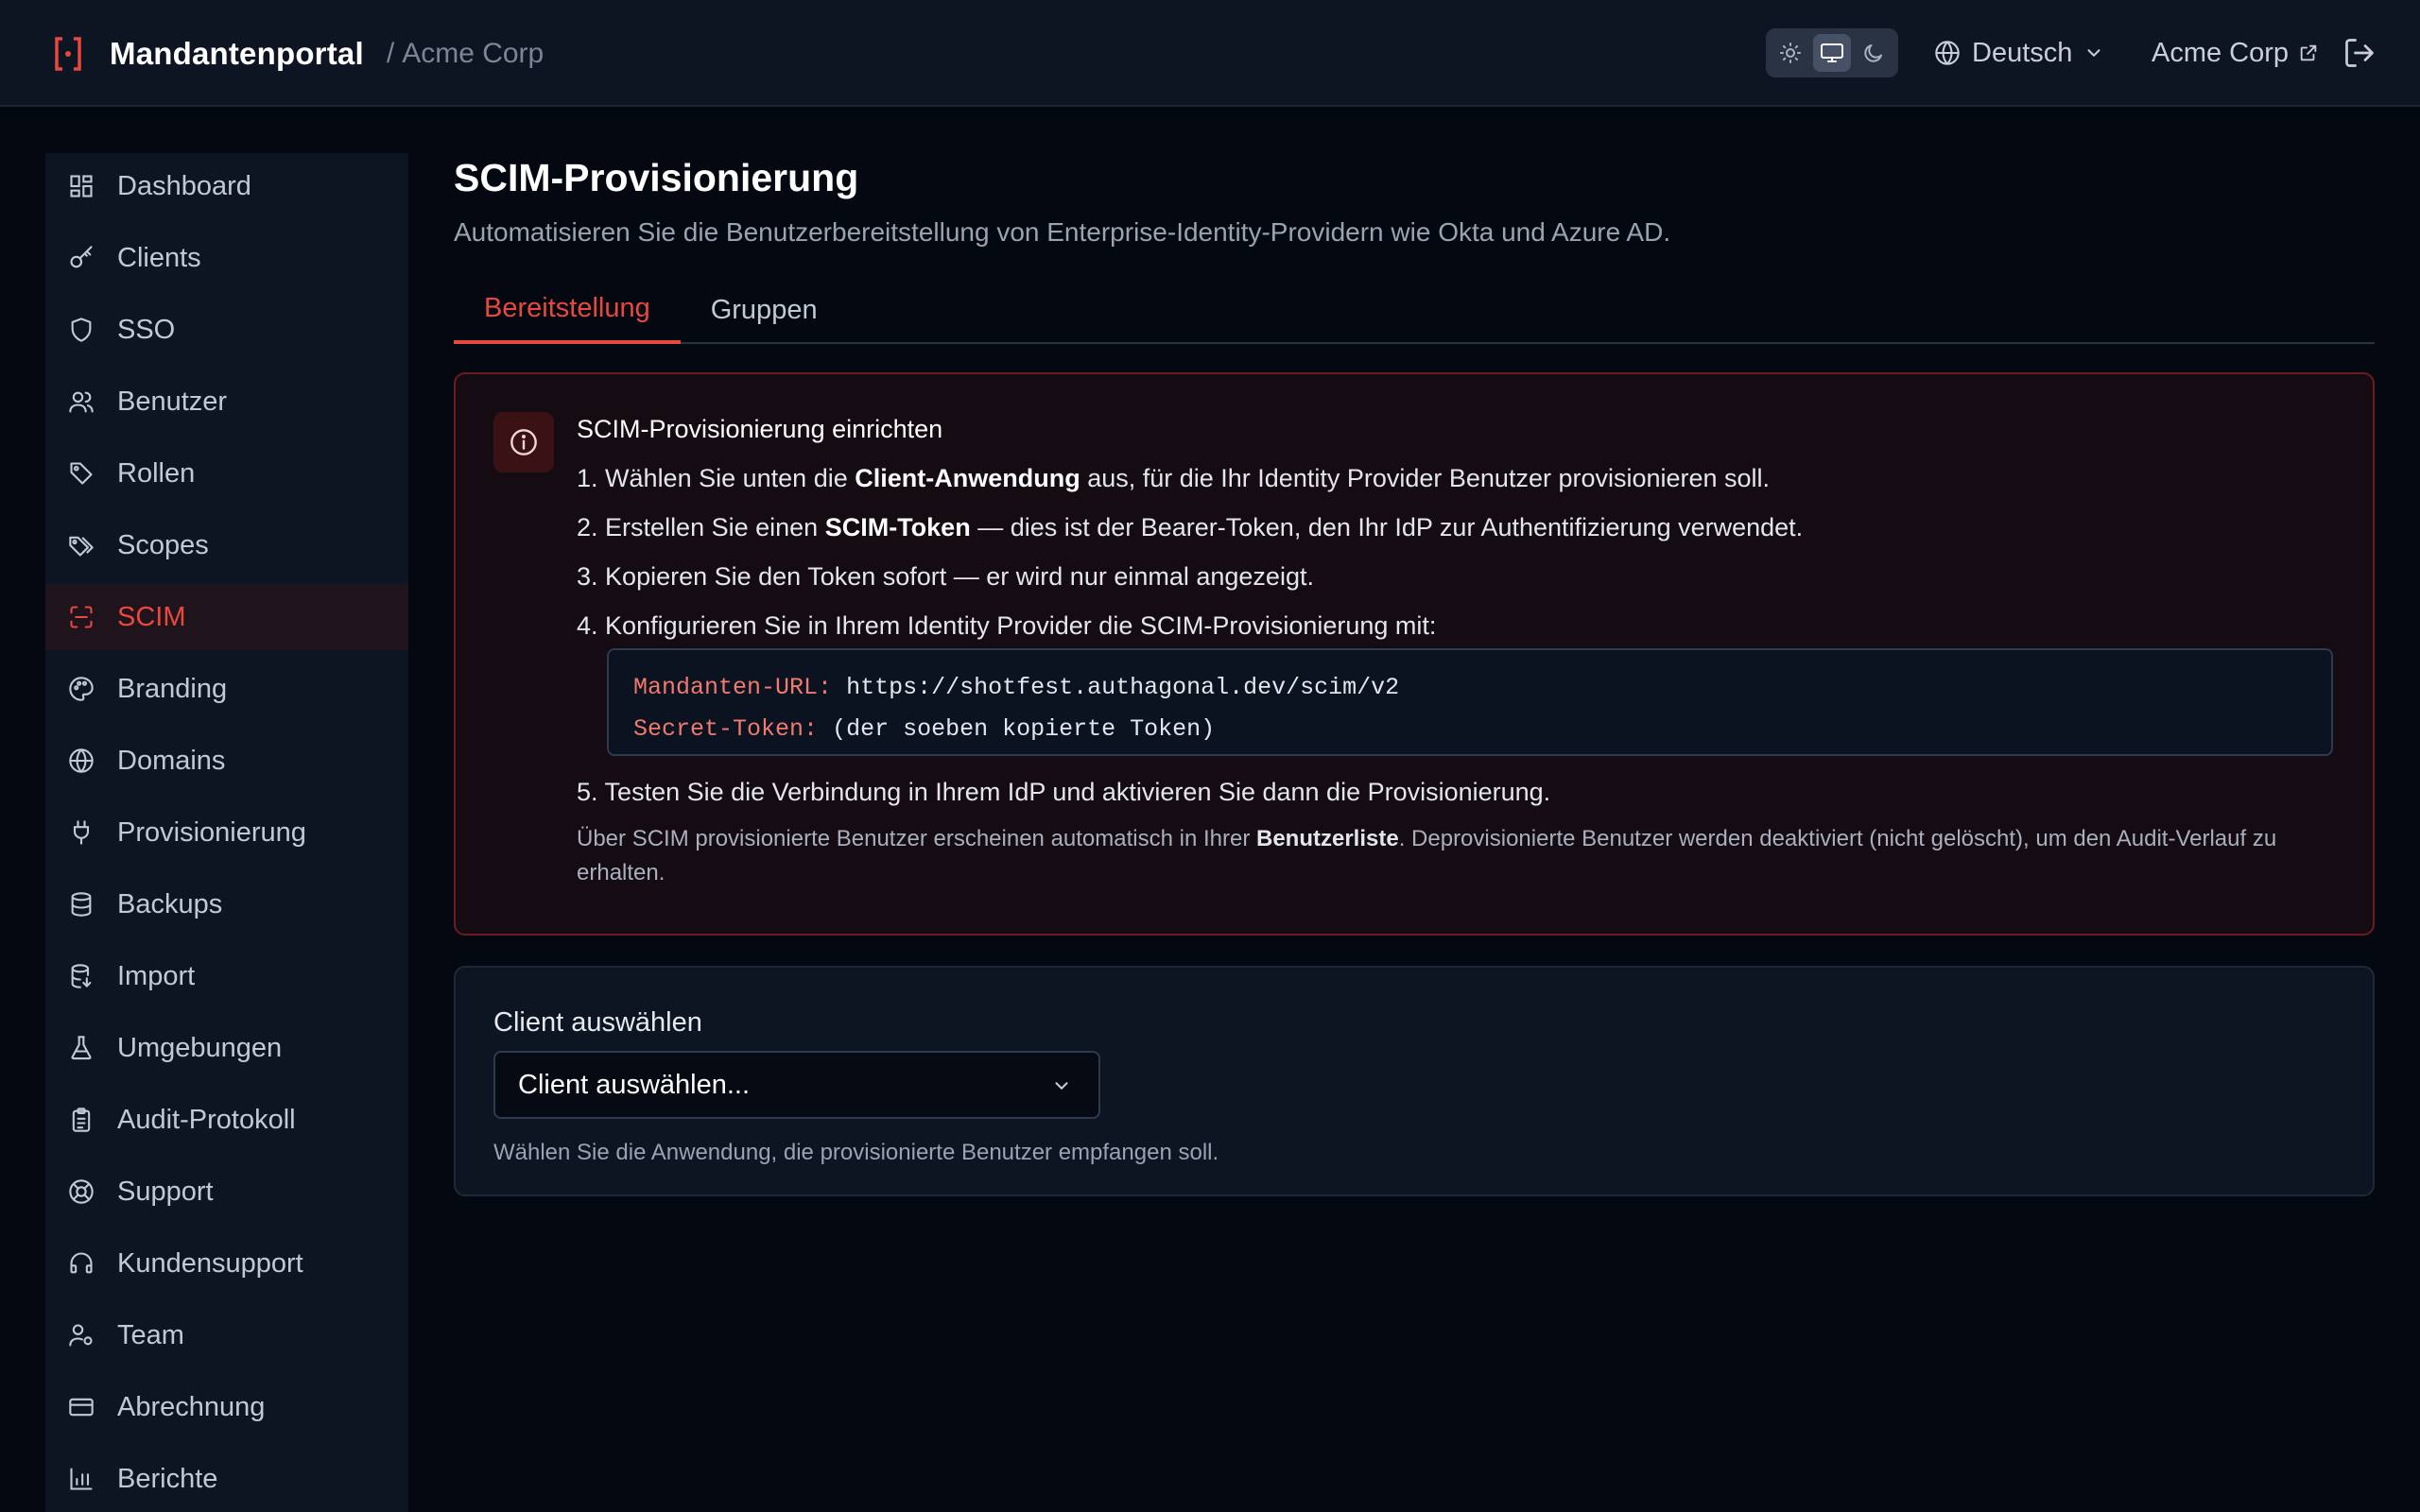  What do you see at coordinates (226, 904) in the screenshot?
I see `sidebar-item-backups: Backups` at bounding box center [226, 904].